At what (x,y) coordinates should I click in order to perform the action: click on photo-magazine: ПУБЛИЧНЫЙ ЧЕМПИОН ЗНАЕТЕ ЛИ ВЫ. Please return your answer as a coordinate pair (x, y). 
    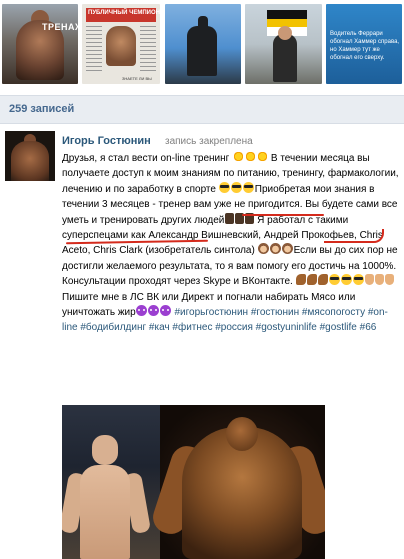
    Looking at the image, I should click on (121, 44).